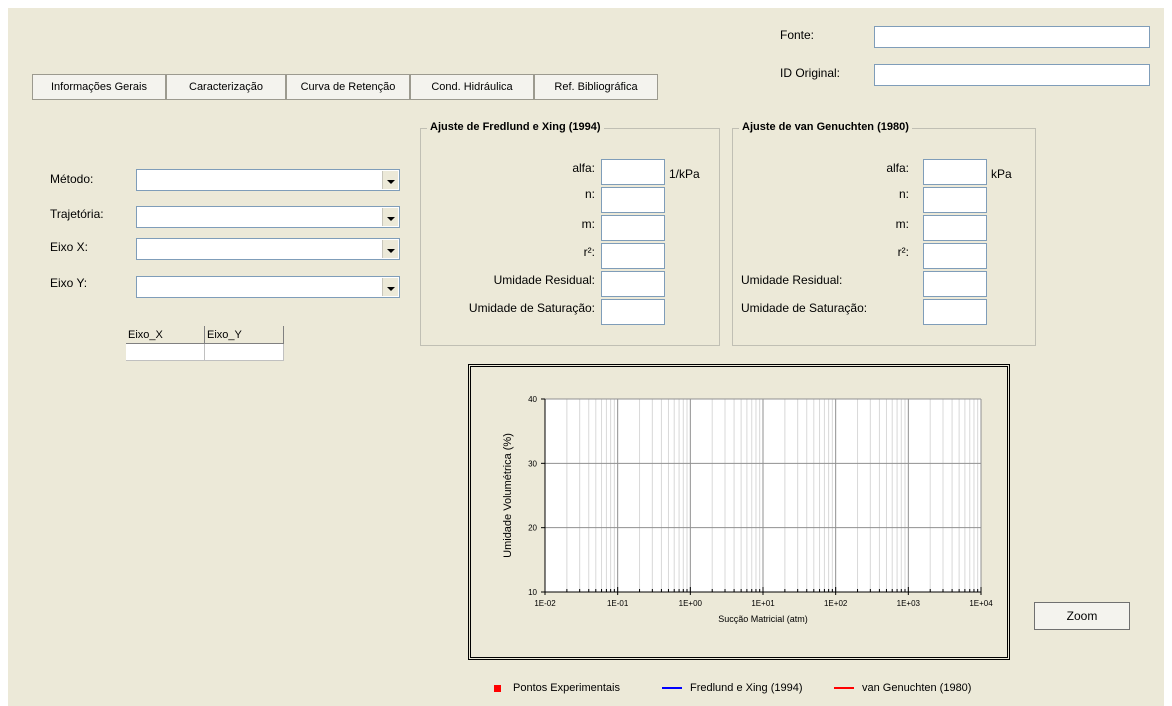  I want to click on fredlund-alfa-input, so click(633, 172).